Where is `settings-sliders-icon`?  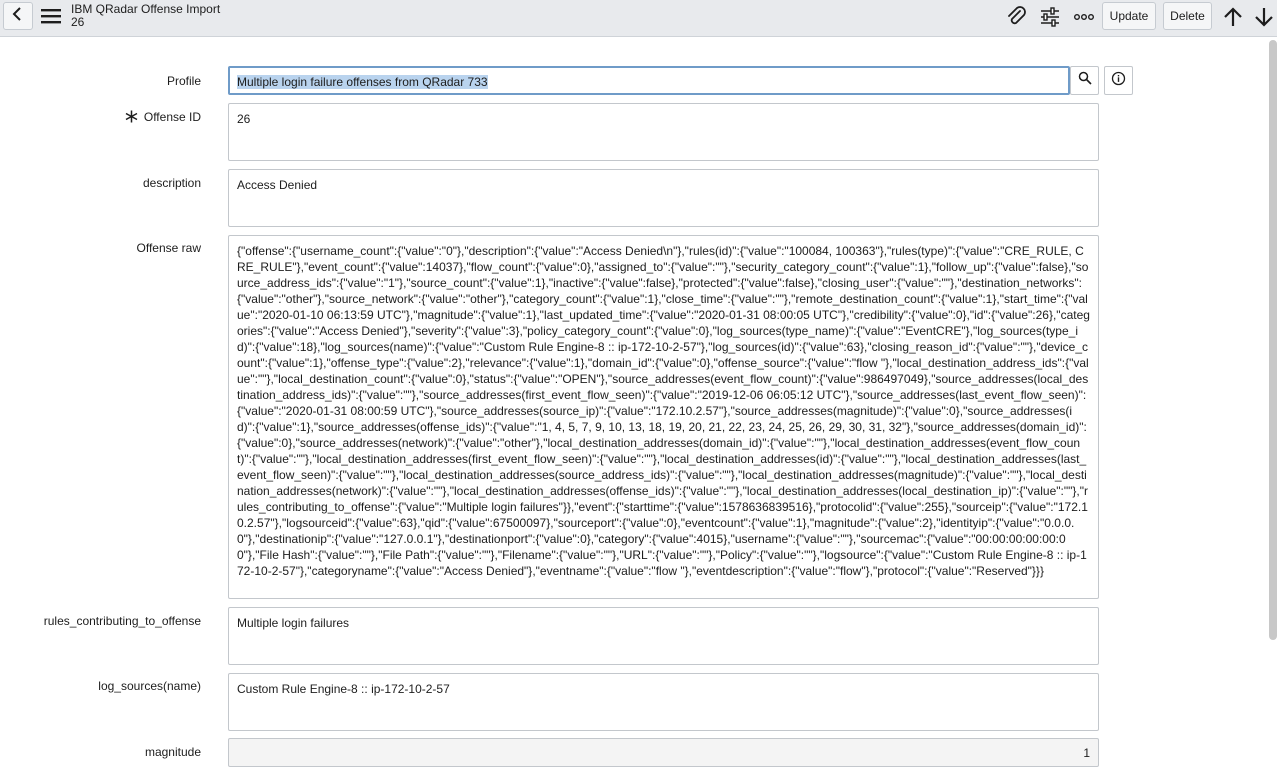 settings-sliders-icon is located at coordinates (1050, 17).